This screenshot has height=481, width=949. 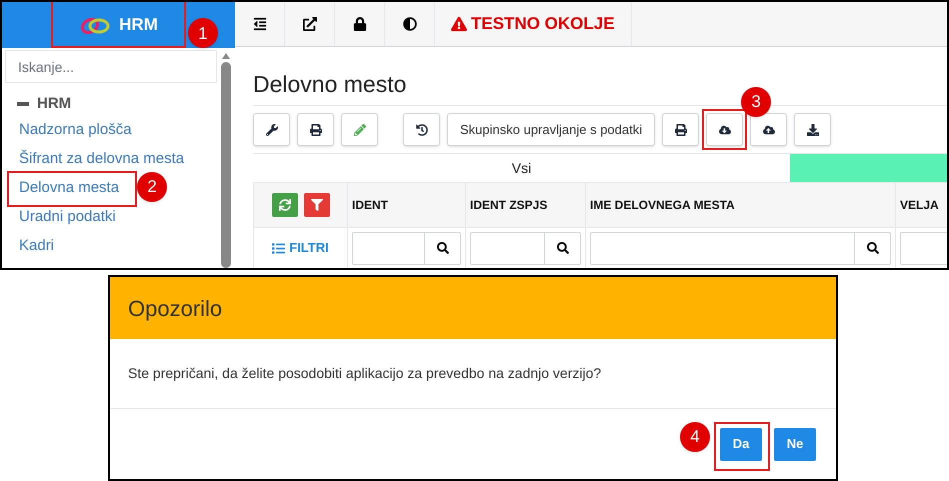 I want to click on download-icon, so click(x=812, y=130).